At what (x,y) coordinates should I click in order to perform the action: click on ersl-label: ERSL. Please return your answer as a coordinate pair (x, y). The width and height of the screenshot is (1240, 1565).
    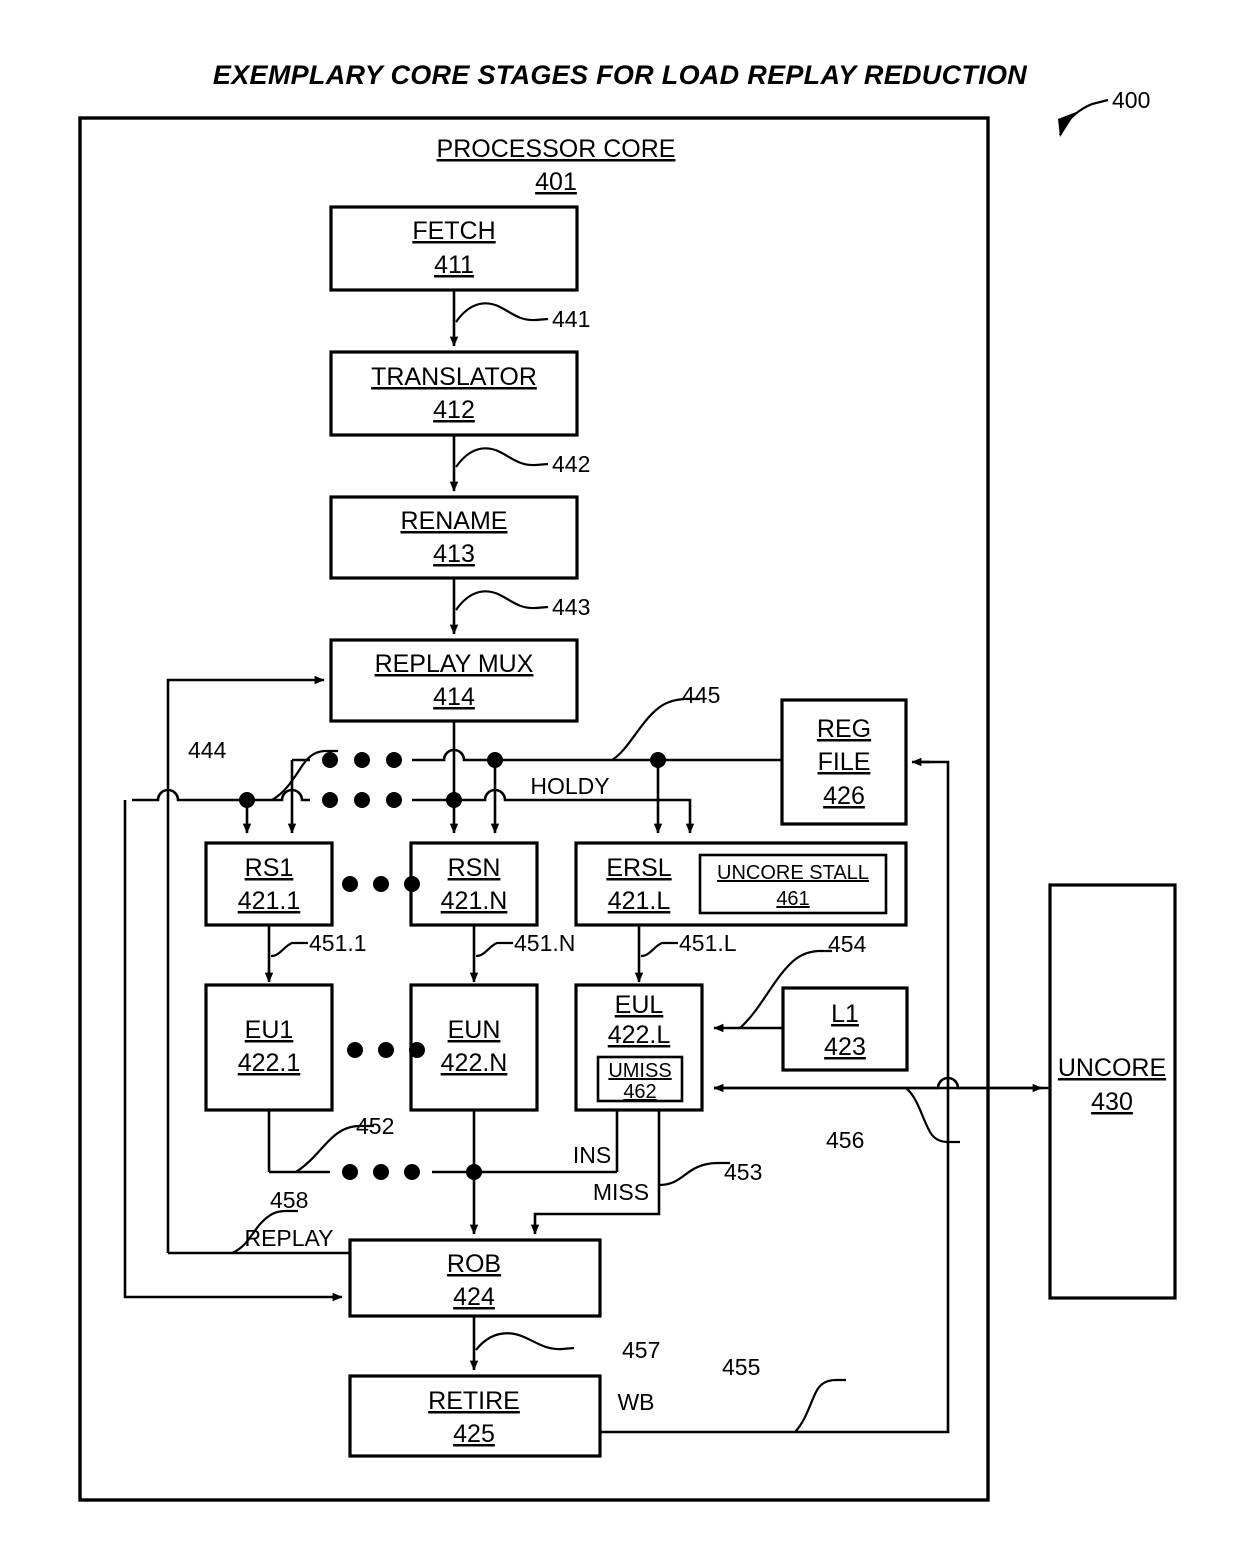
    Looking at the image, I should click on (638, 868).